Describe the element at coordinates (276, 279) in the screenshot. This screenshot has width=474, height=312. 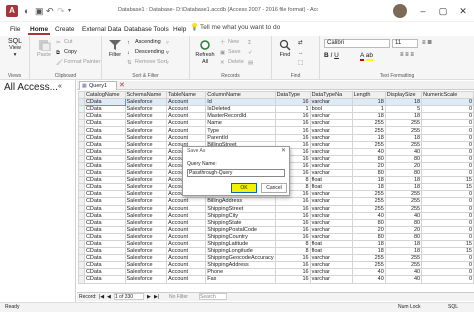
I see `table-row: CData Salesforce Account Fax 16 varchar 40 40 0` at that location.